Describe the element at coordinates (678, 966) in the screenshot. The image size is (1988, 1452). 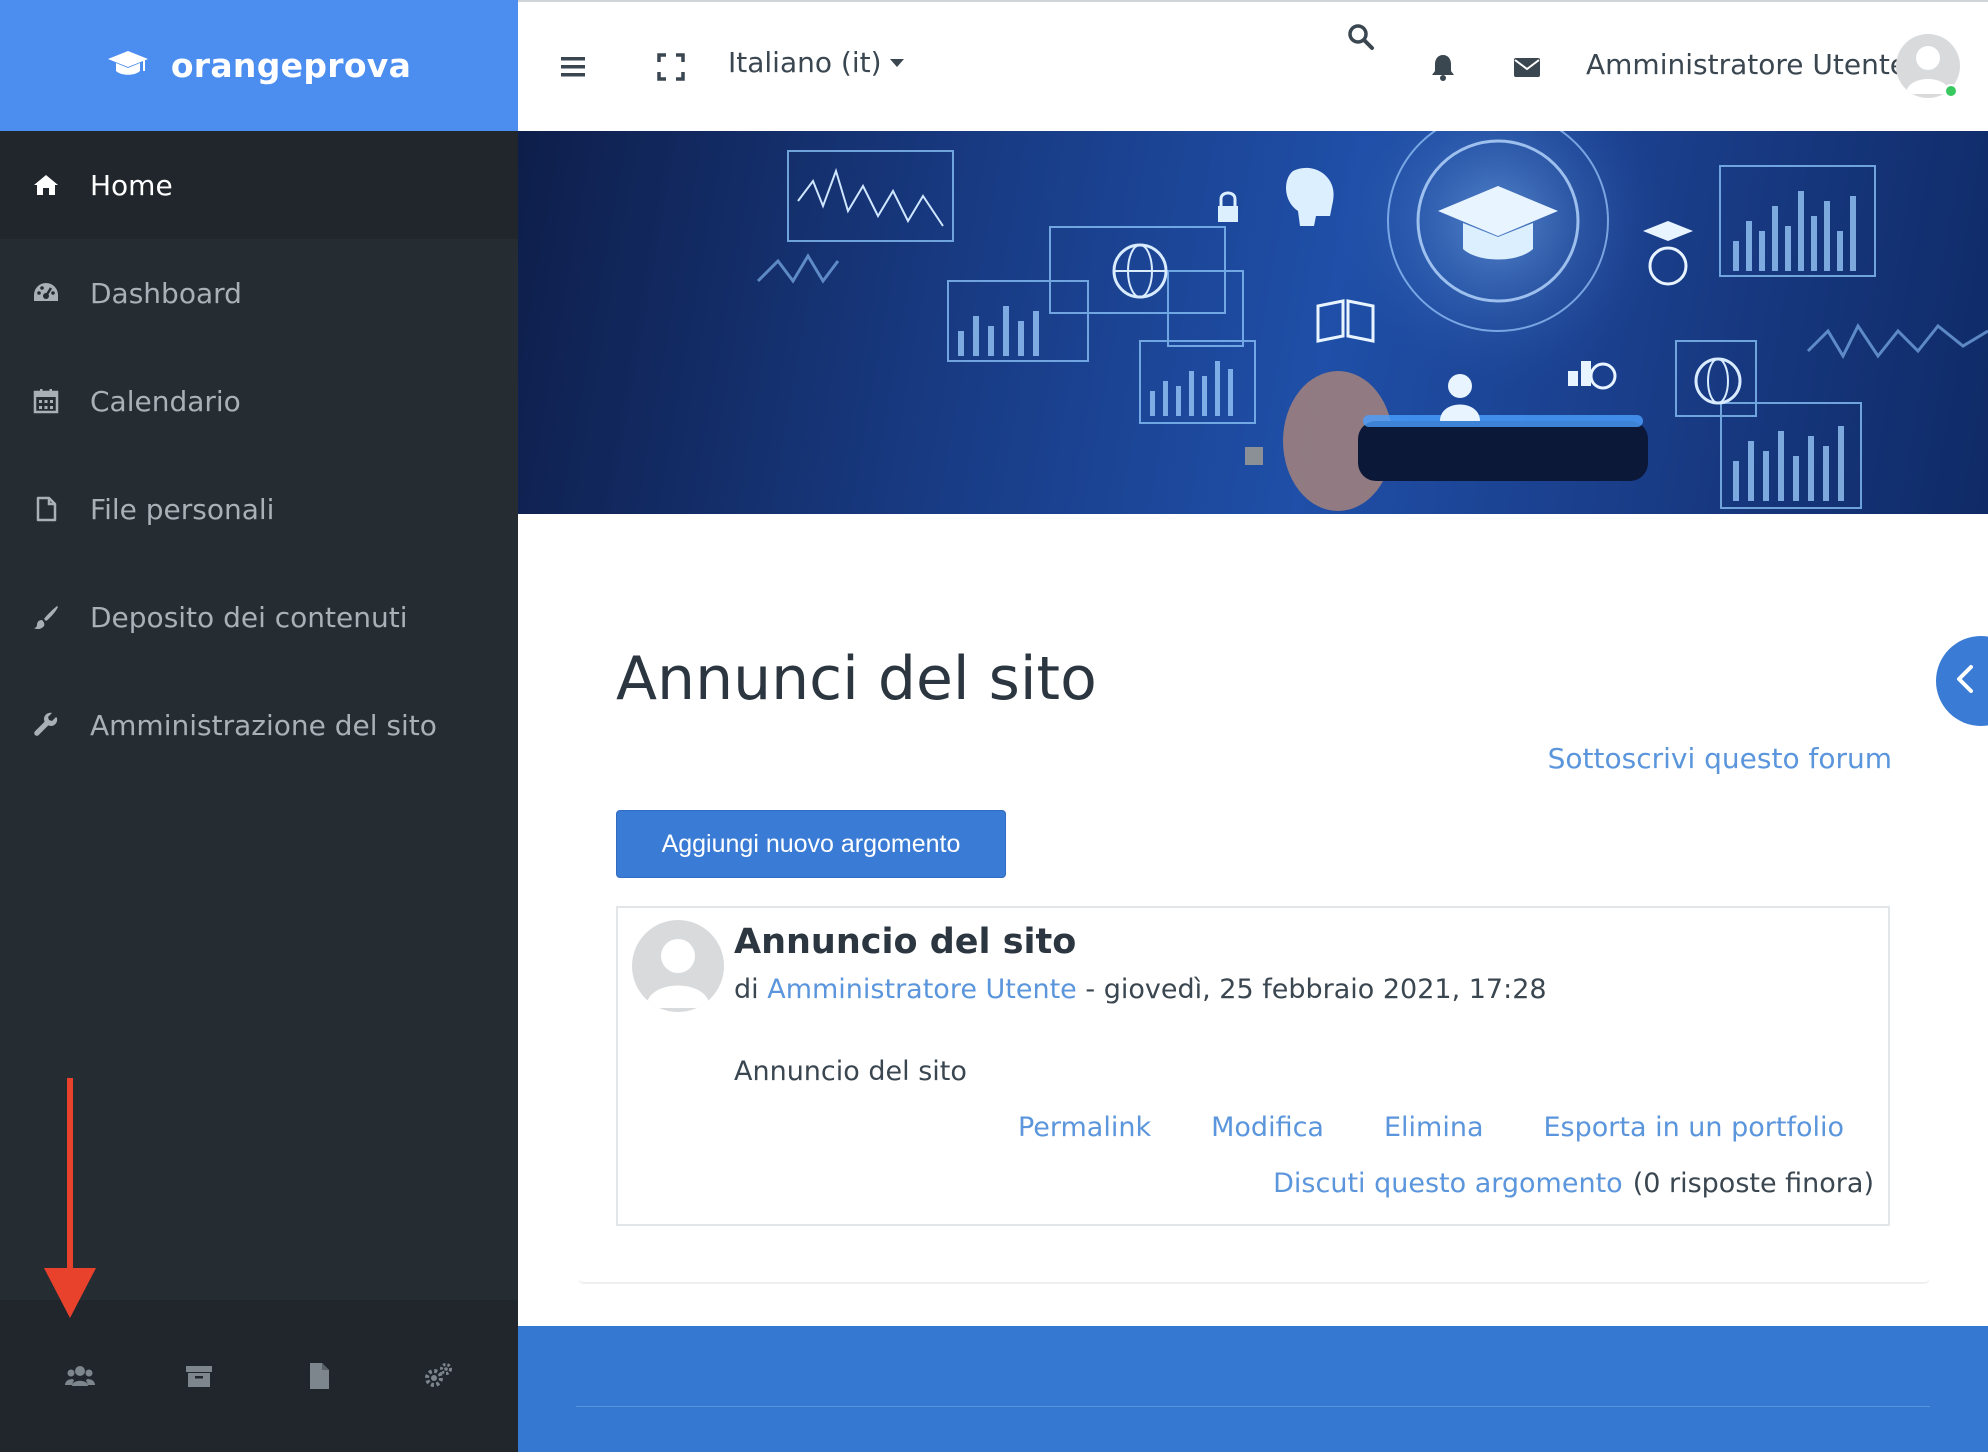
I see `post-author-avatar` at that location.